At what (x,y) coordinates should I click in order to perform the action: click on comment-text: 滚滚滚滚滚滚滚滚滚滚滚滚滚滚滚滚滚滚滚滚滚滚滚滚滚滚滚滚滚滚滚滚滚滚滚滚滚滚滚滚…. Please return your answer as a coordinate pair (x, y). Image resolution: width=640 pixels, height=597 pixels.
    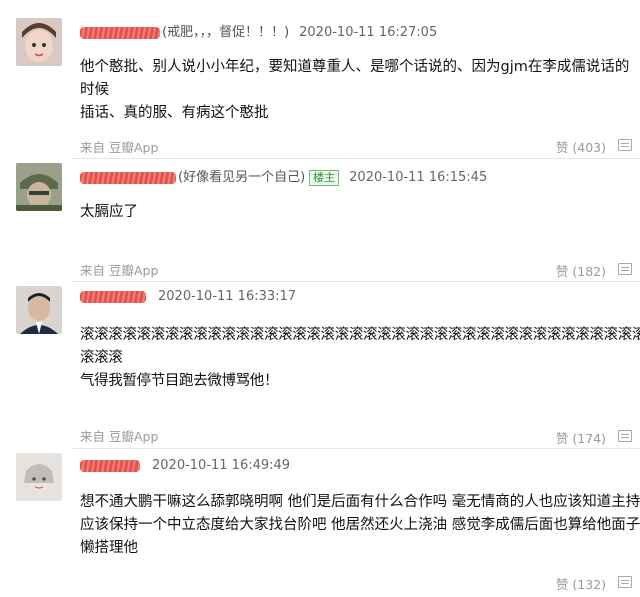
    Looking at the image, I should click on (360, 358).